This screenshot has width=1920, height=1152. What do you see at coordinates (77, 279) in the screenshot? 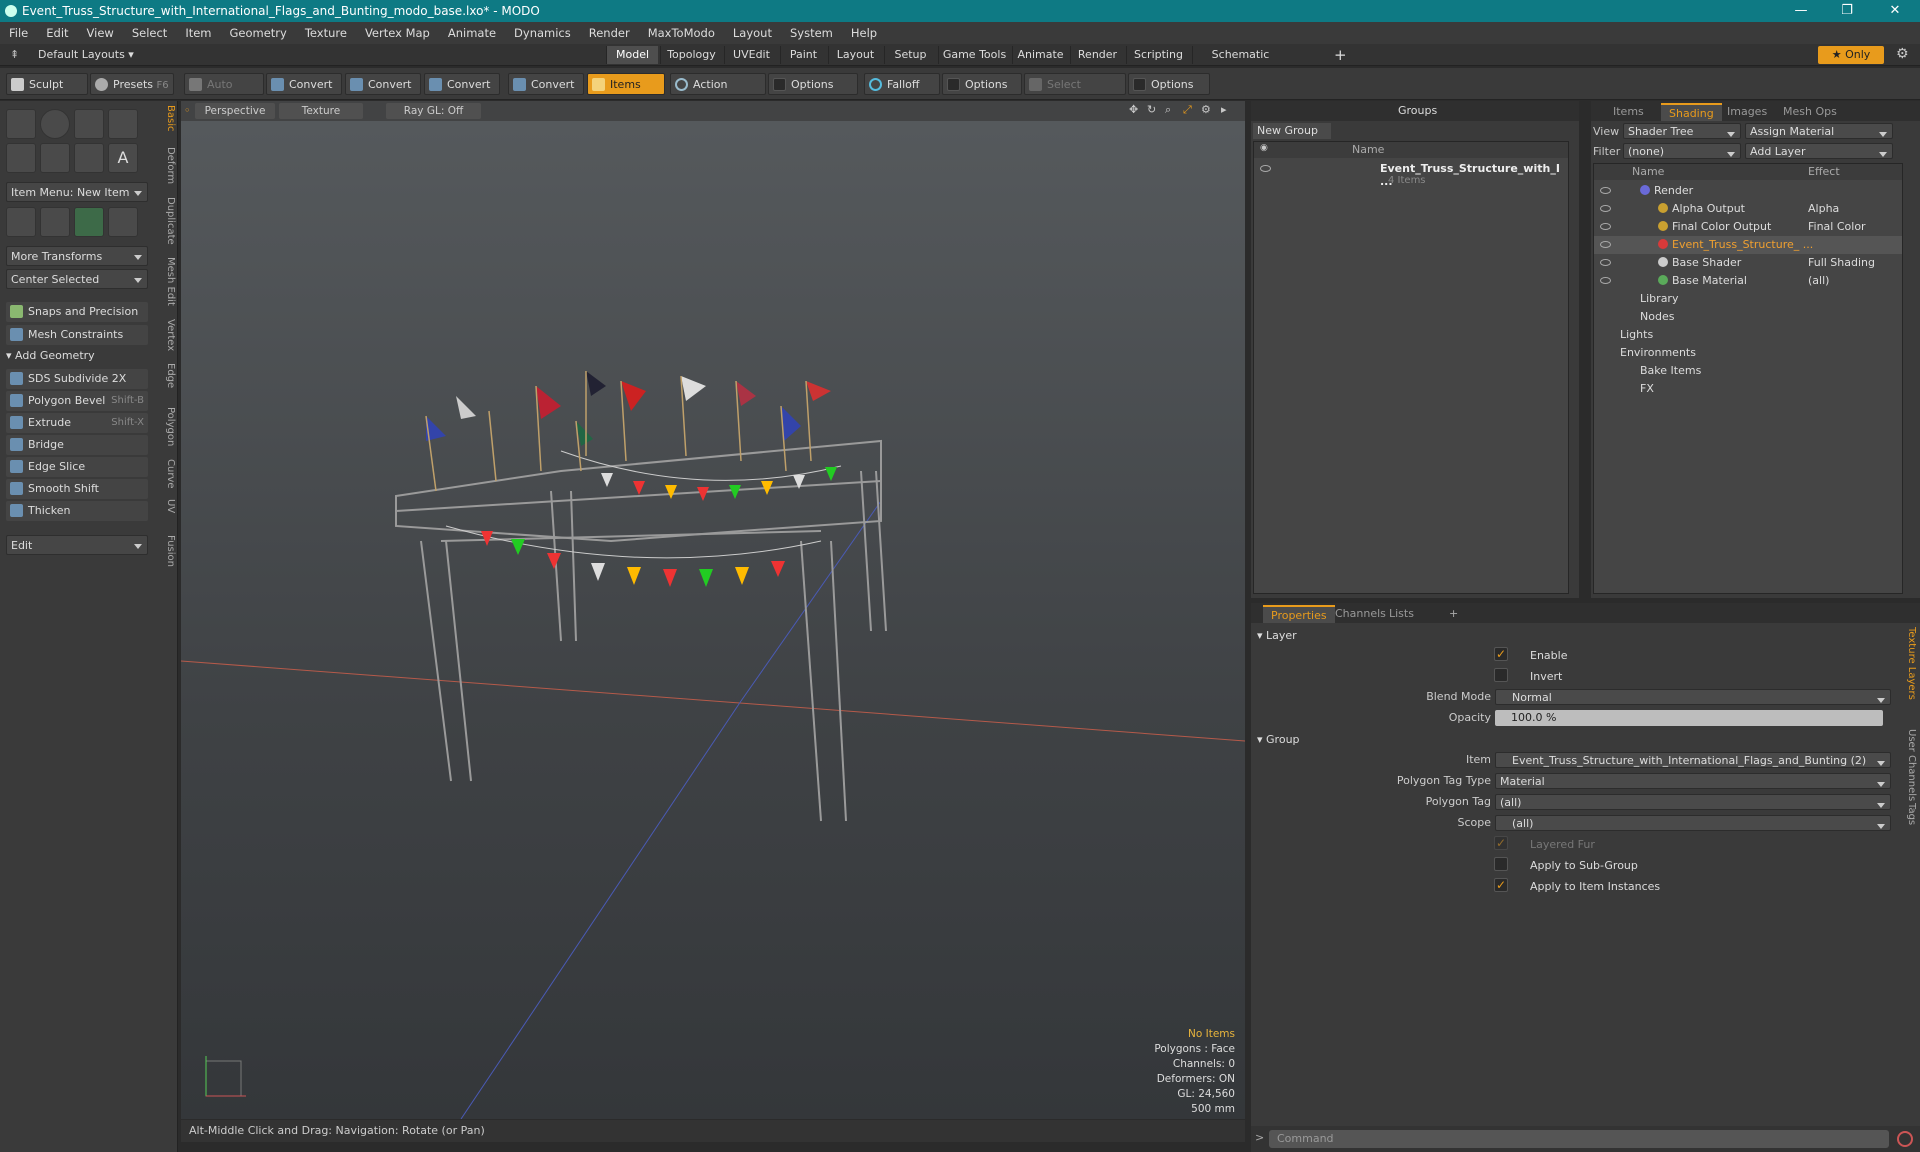
I see `center-selected-dropdown: Center Selected` at bounding box center [77, 279].